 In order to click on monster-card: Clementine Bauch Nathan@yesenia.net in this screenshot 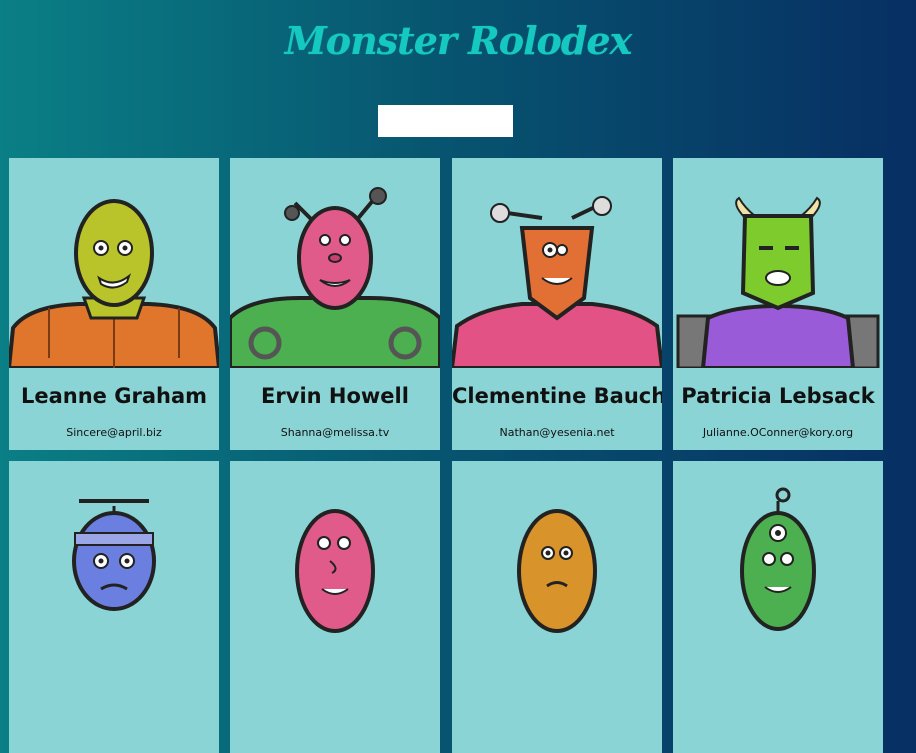, I will do `click(557, 304)`.